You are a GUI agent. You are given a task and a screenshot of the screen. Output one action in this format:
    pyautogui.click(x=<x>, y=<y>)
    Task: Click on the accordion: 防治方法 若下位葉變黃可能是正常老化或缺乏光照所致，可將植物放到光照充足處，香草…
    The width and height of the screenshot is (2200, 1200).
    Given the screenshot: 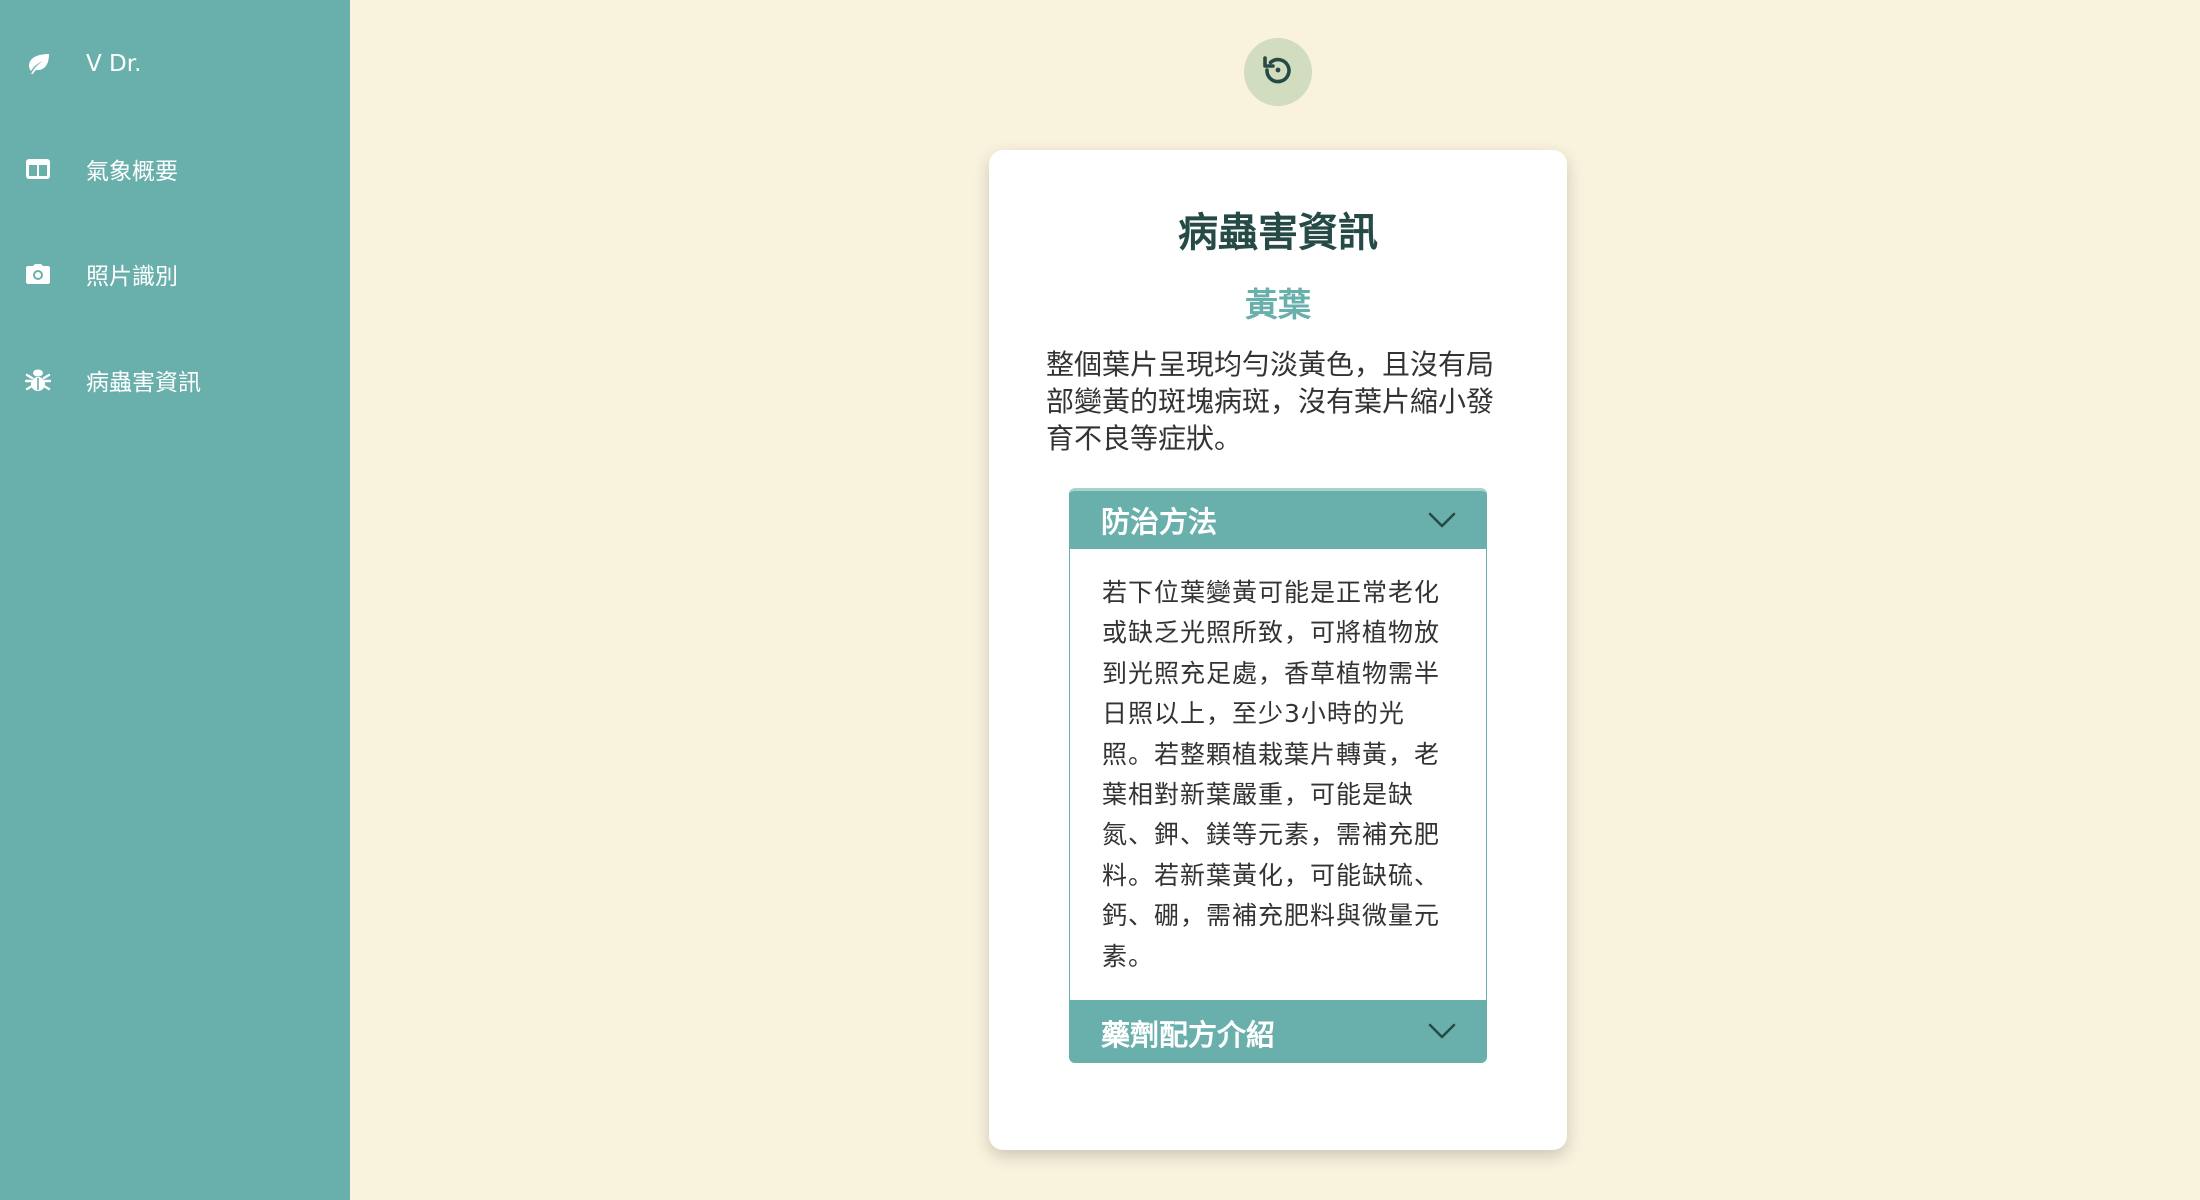 What is the action you would take?
    pyautogui.click(x=1278, y=775)
    